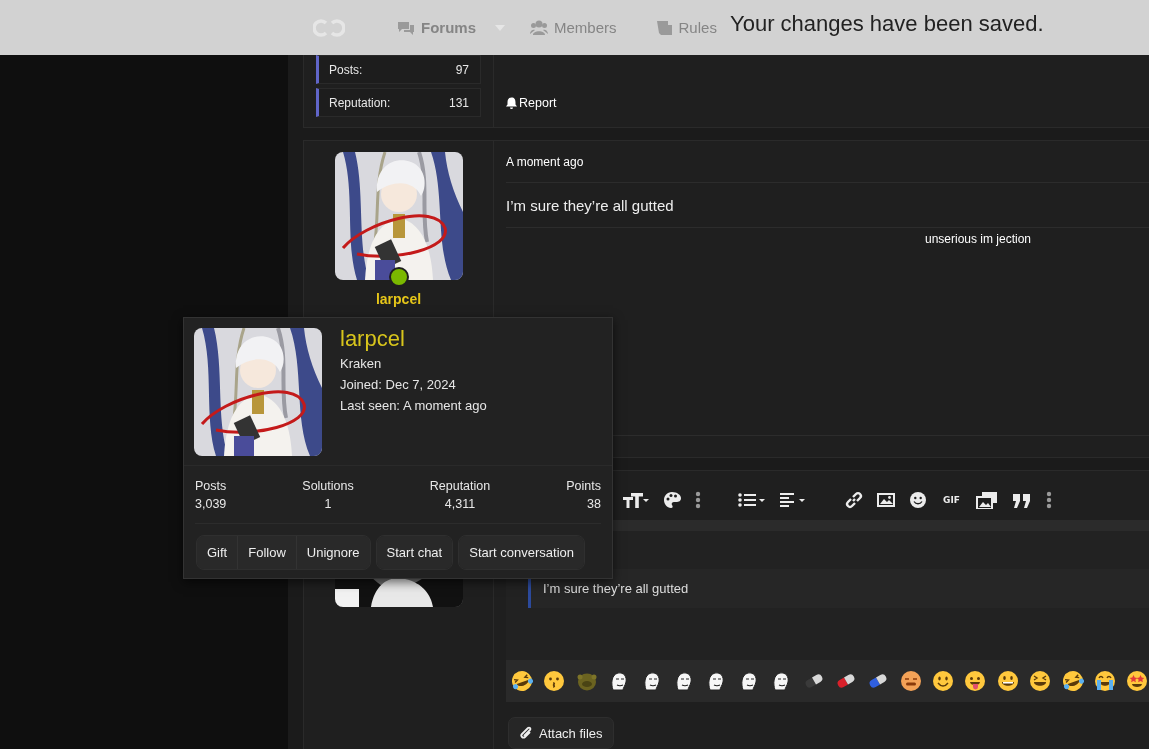  I want to click on signature-text: unserious im jection, so click(978, 239).